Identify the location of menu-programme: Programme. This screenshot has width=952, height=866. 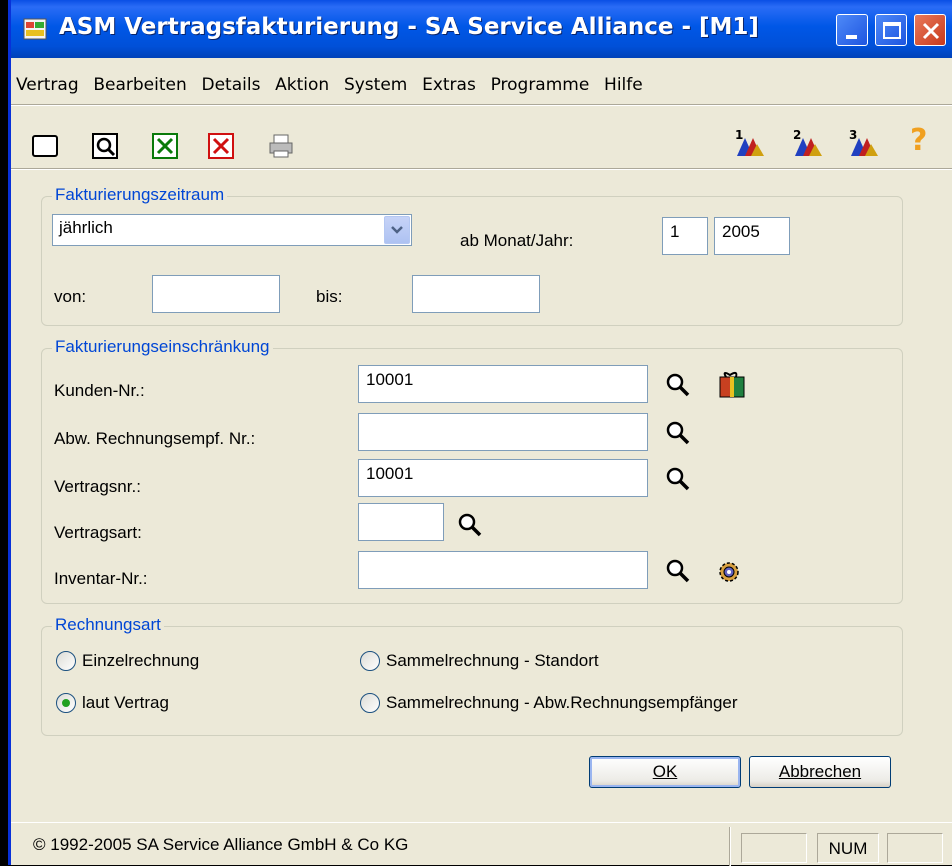
(540, 85).